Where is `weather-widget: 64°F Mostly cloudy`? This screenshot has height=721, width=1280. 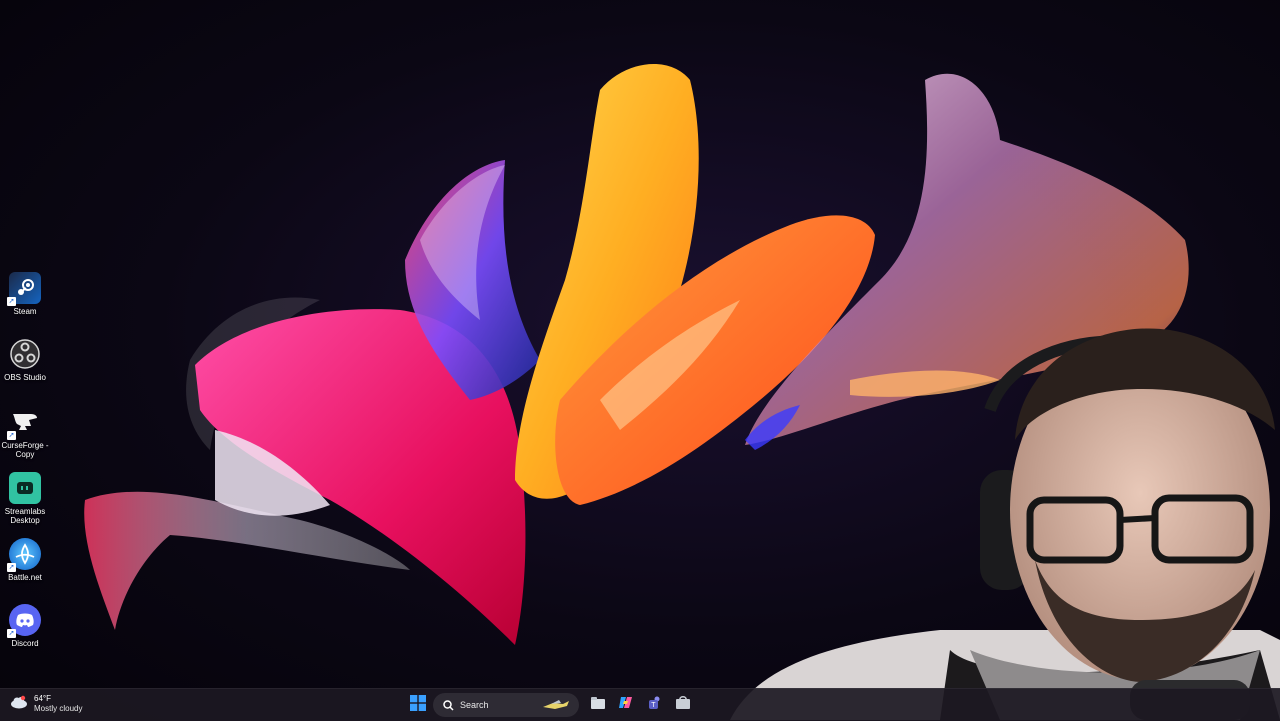
weather-widget: 64°F Mostly cloudy is located at coordinates (46, 704).